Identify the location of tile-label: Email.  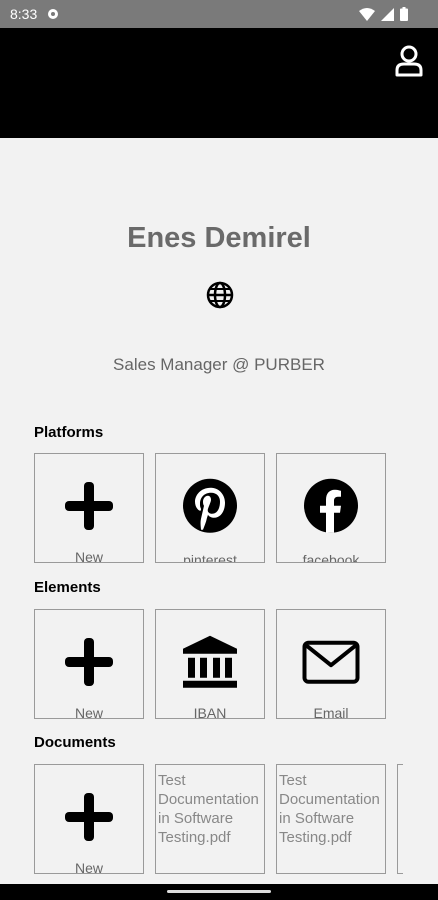
(331, 712).